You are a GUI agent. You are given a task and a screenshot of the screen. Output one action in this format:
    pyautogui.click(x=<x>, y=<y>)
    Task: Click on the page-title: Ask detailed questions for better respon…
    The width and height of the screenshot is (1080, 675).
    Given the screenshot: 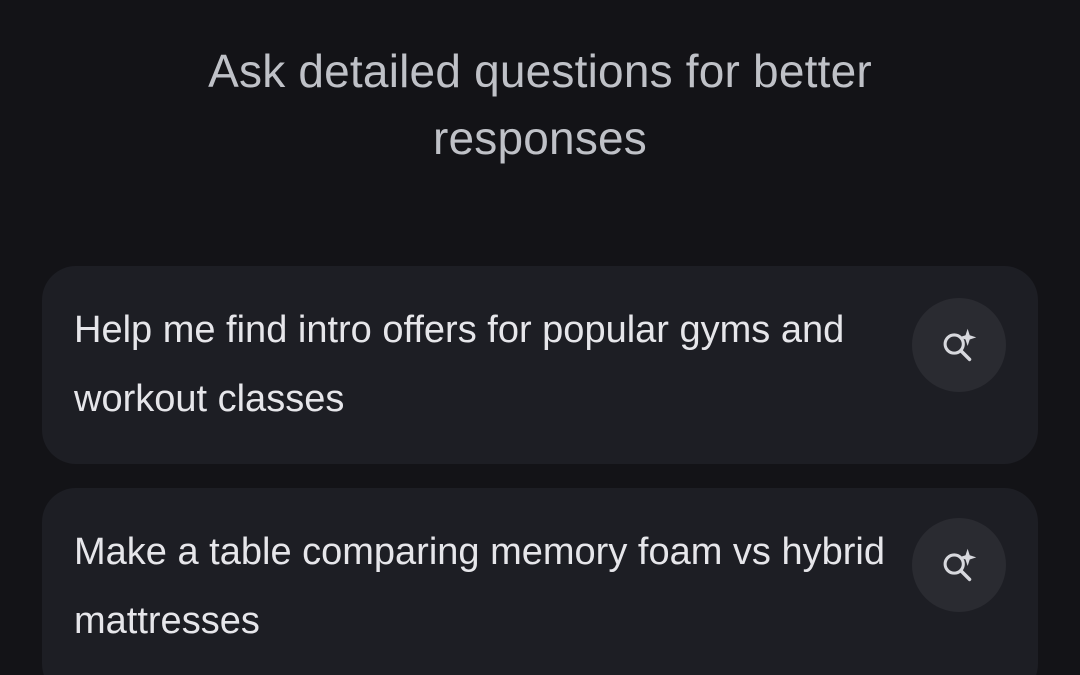 What is the action you would take?
    pyautogui.click(x=540, y=104)
    